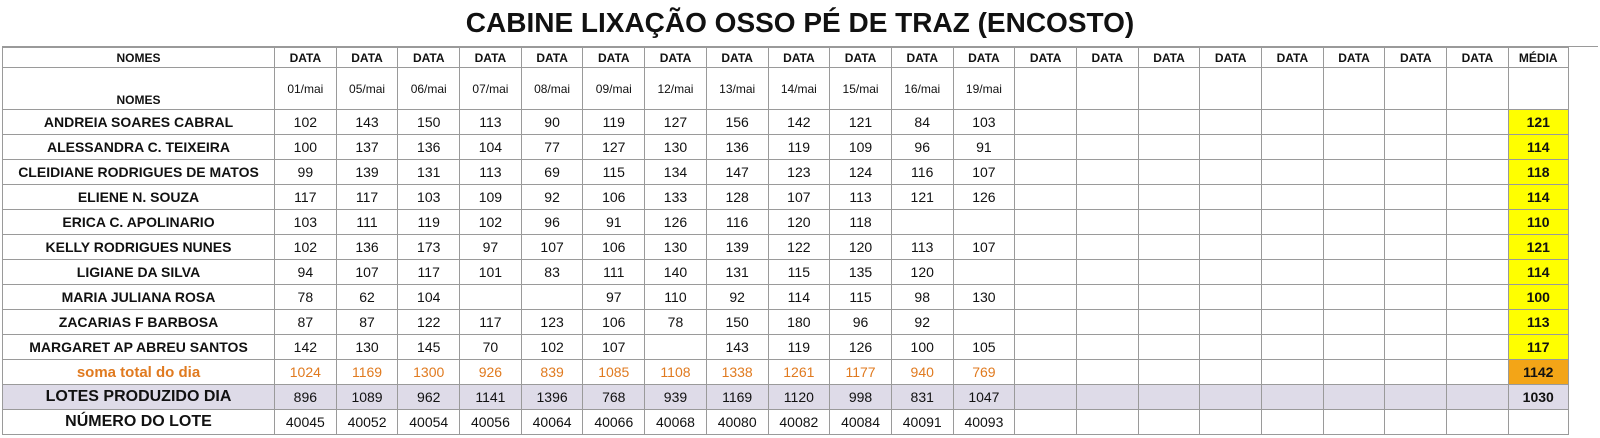 The height and width of the screenshot is (438, 1600). I want to click on soma-value: 1177, so click(860, 372).